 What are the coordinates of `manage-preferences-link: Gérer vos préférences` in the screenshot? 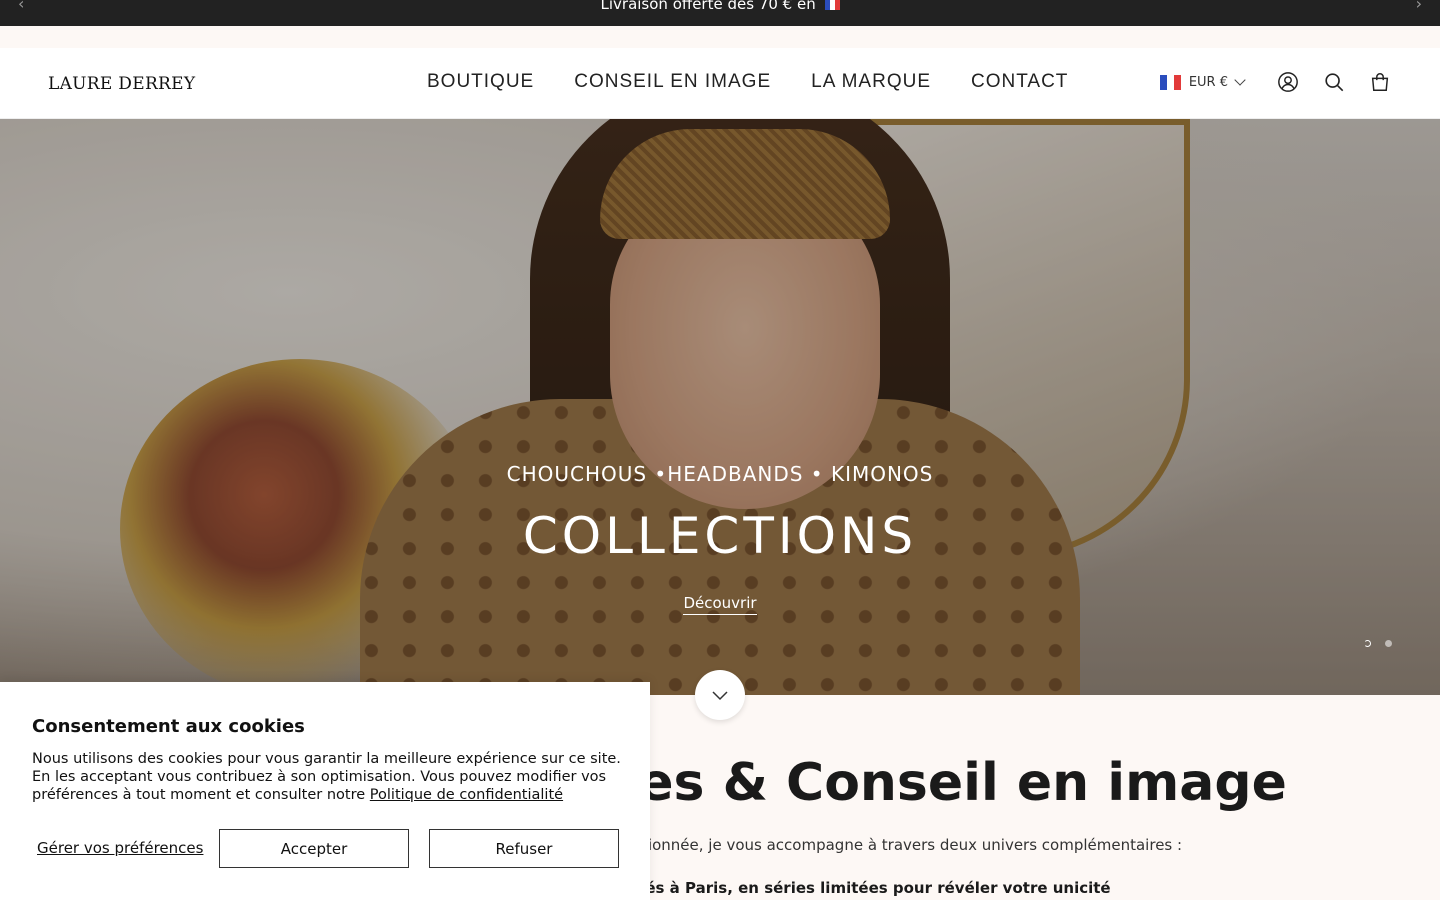 It's located at (120, 848).